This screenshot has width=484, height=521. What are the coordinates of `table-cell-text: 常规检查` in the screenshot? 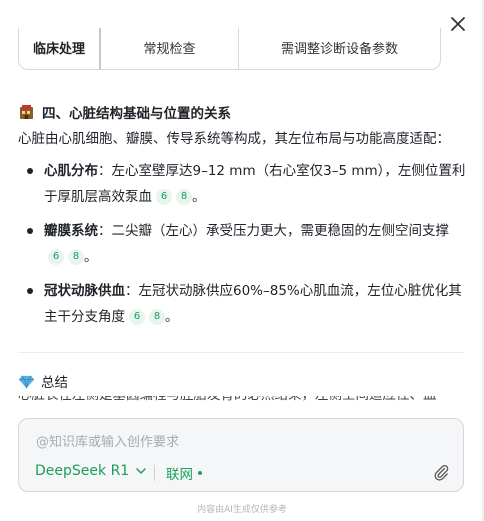 It's located at (169, 49).